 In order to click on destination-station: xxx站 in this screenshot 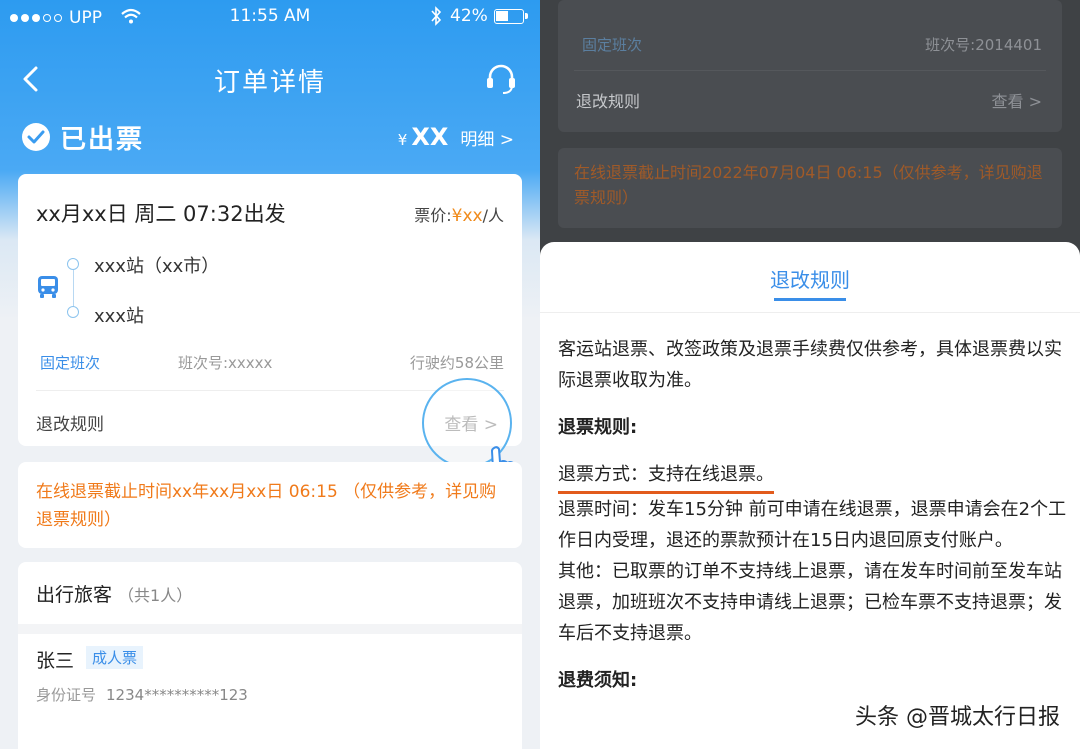, I will do `click(119, 316)`.